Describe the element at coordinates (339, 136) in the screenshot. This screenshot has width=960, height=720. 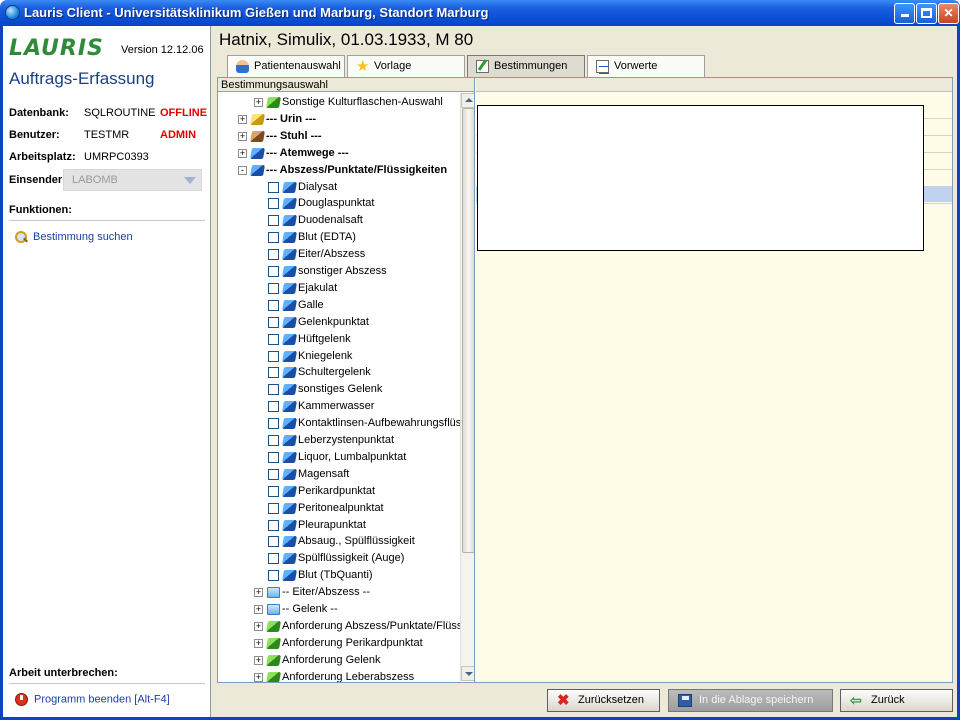
I see `tree-row: + --- Stuhl ---` at that location.